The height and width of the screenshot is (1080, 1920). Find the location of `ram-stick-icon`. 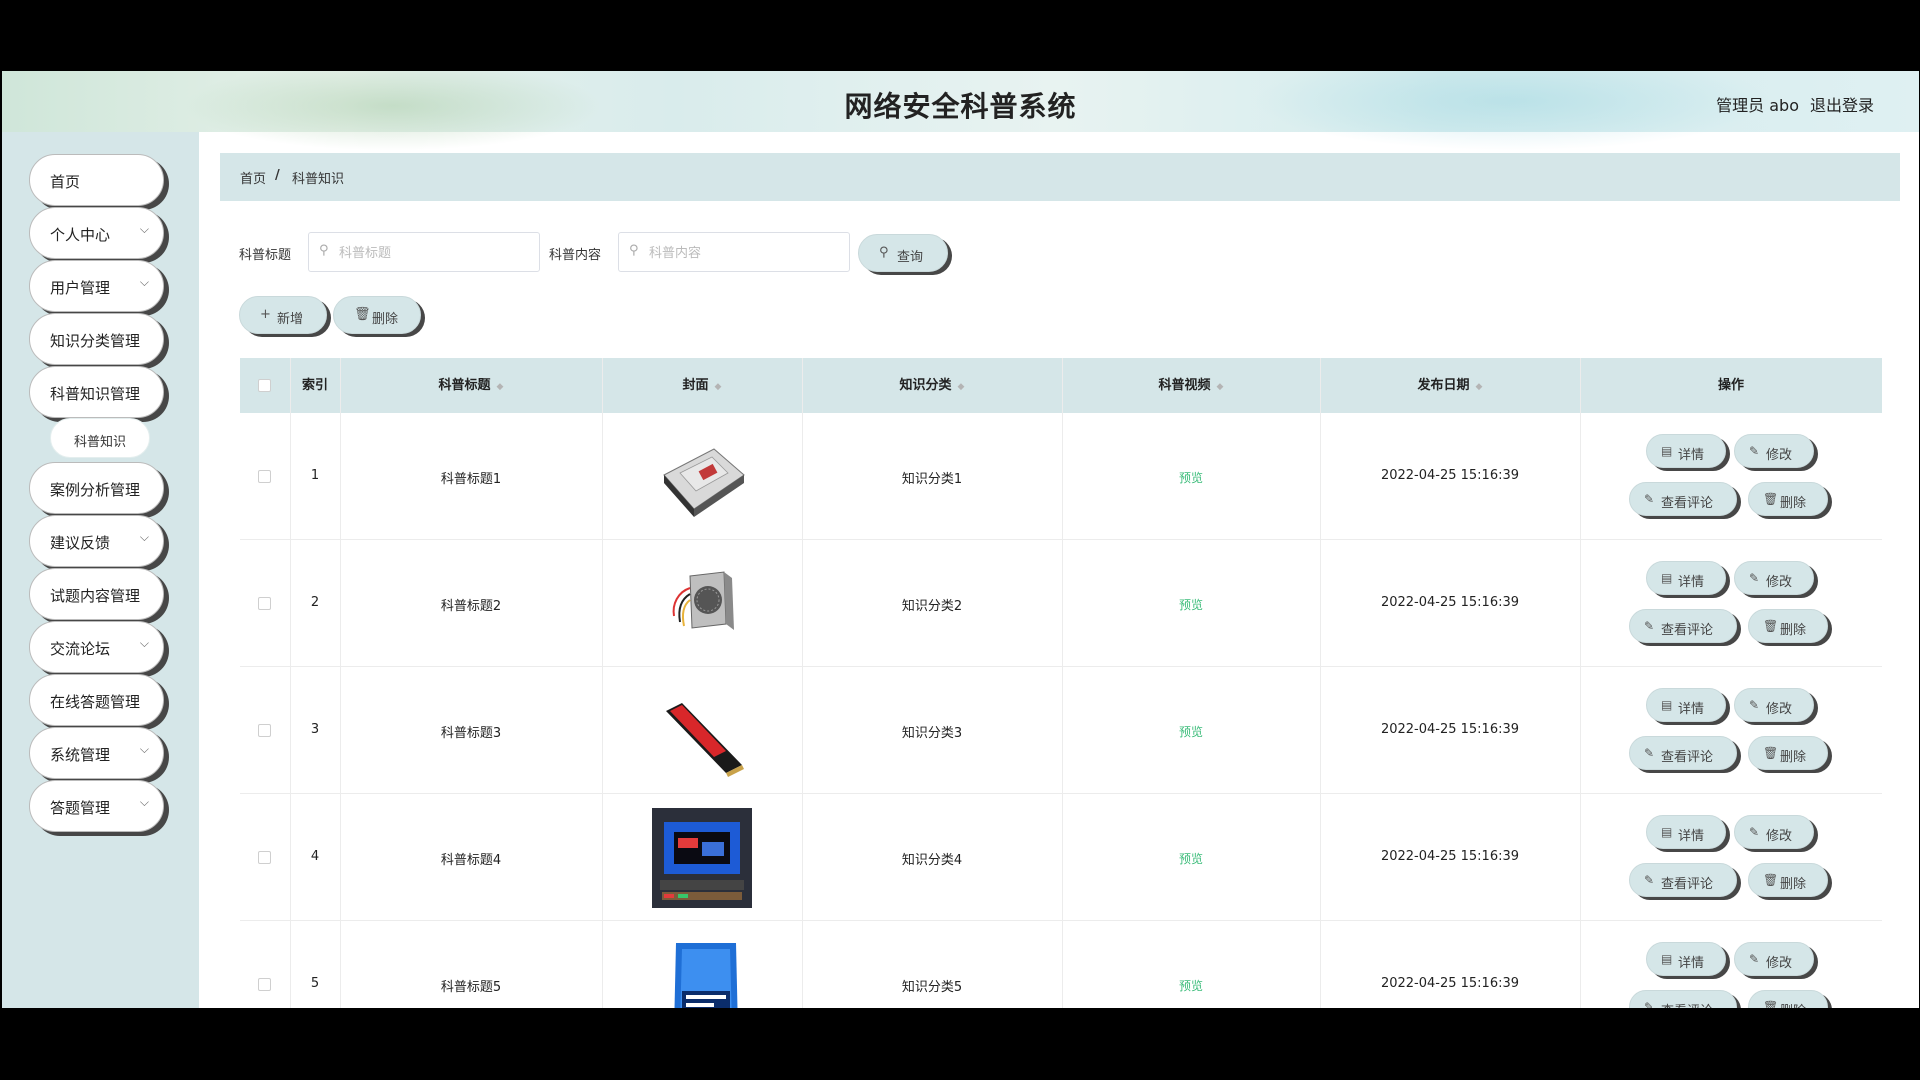

ram-stick-icon is located at coordinates (702, 731).